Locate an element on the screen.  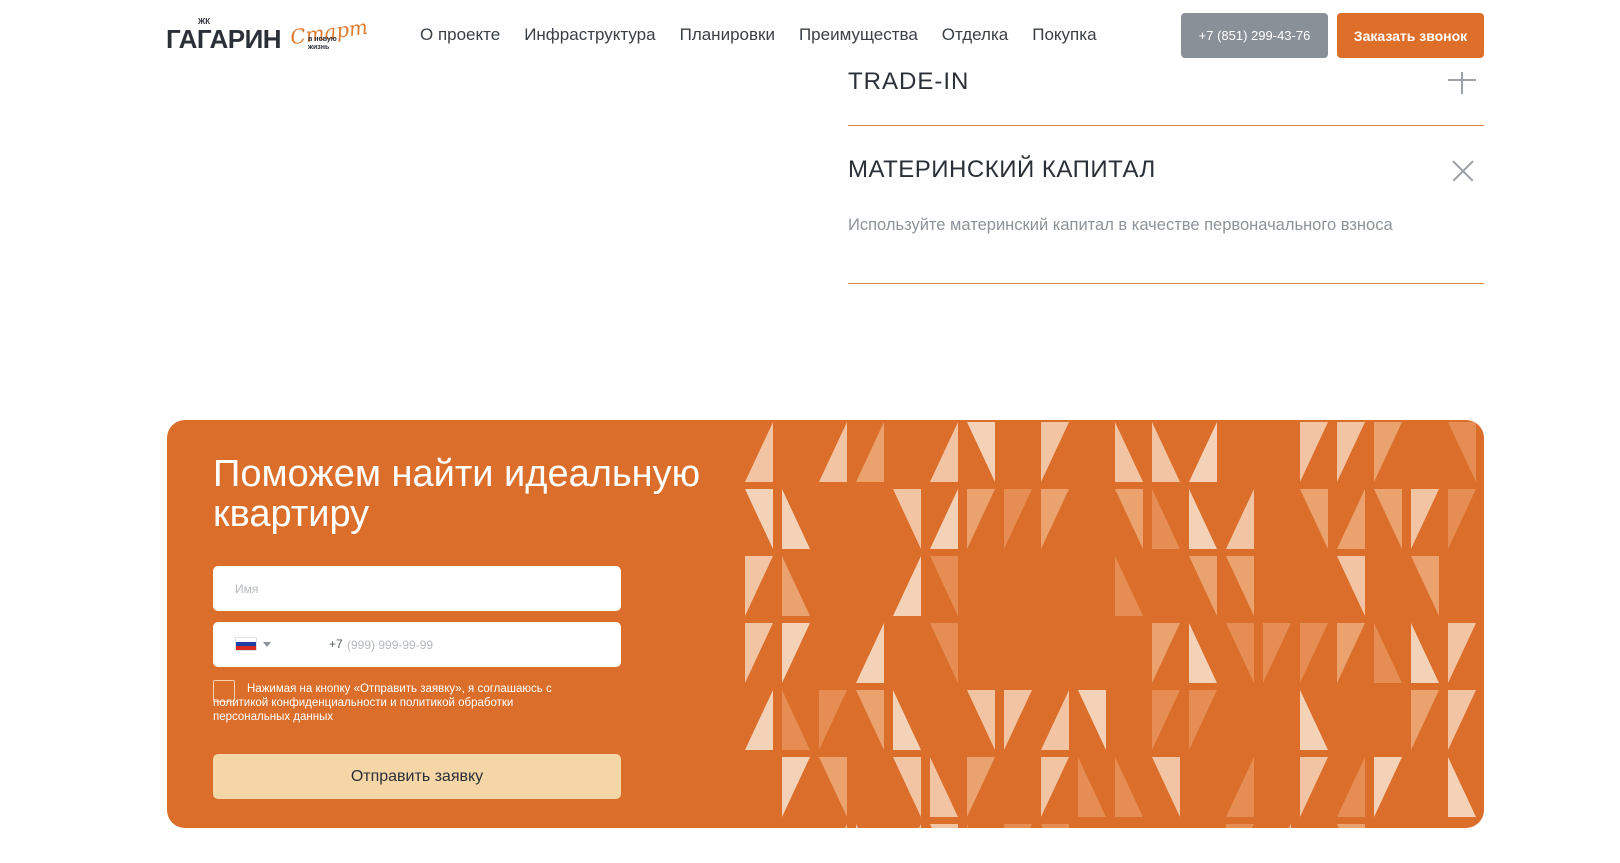
logo: ЖК ГАГАРИН Старт в новую жизнь is located at coordinates (267, 36).